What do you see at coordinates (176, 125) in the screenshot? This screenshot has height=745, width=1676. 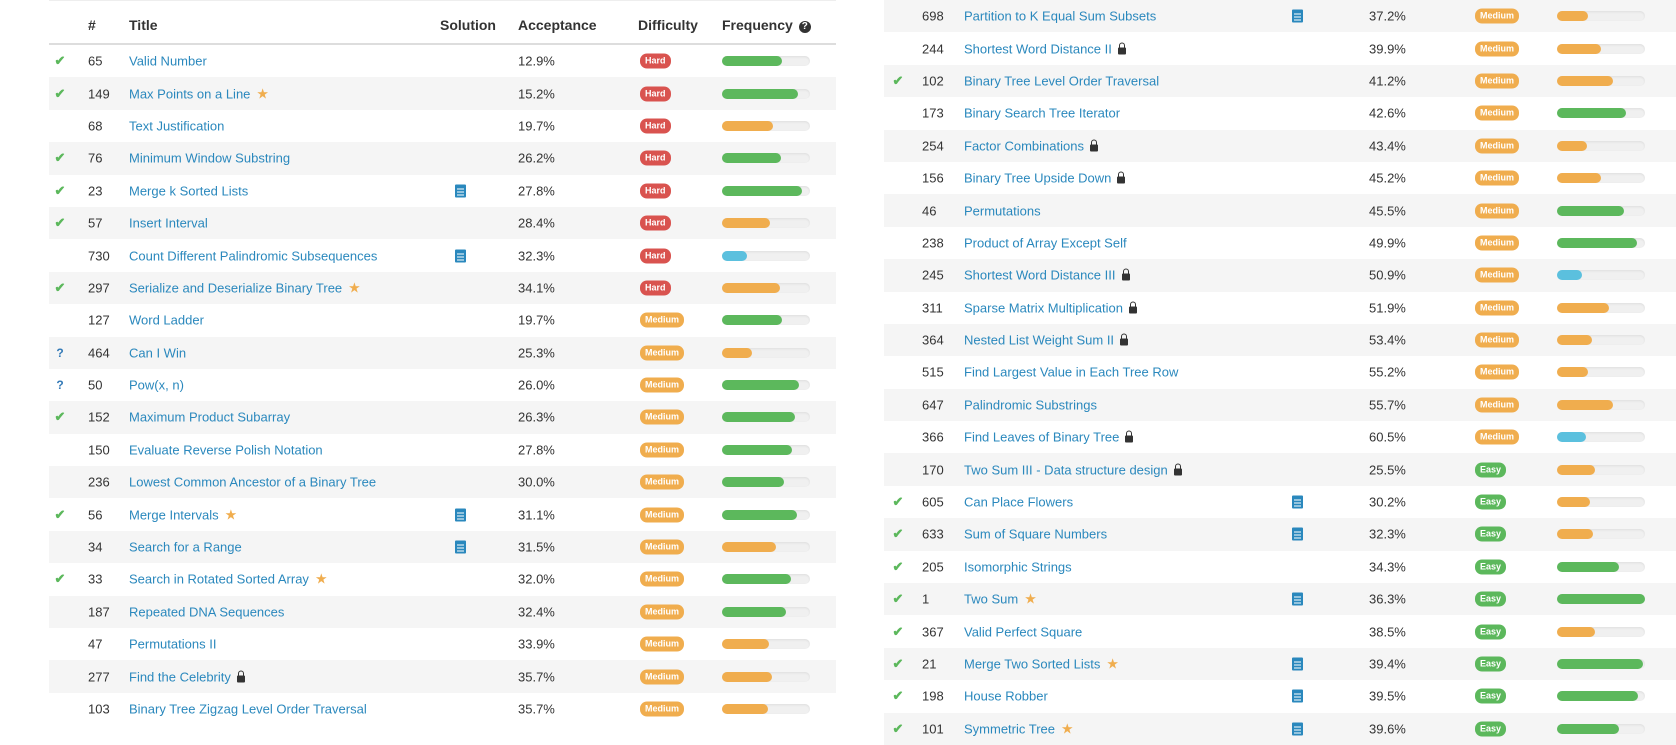 I see `problem-title-link: Text Justification` at bounding box center [176, 125].